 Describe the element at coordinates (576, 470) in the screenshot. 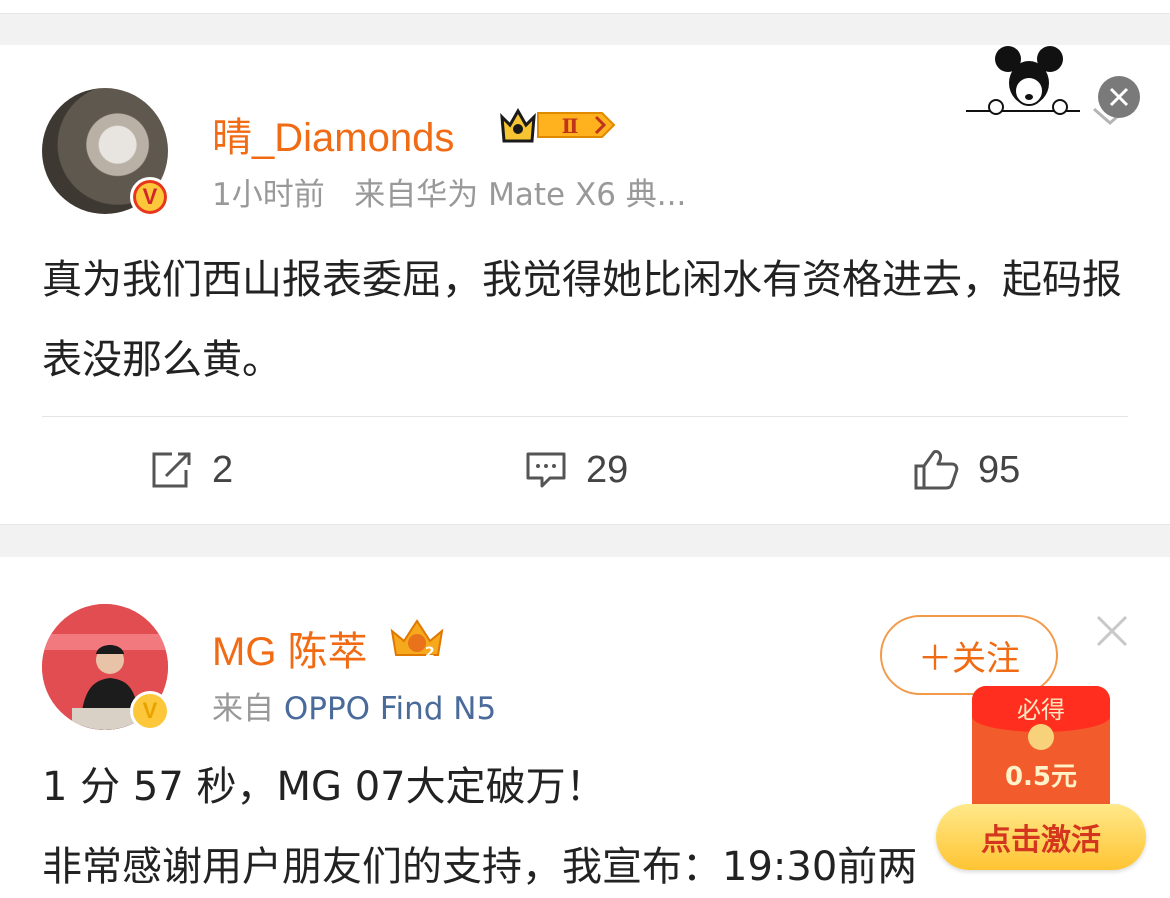

I see `comment-button: 29` at that location.